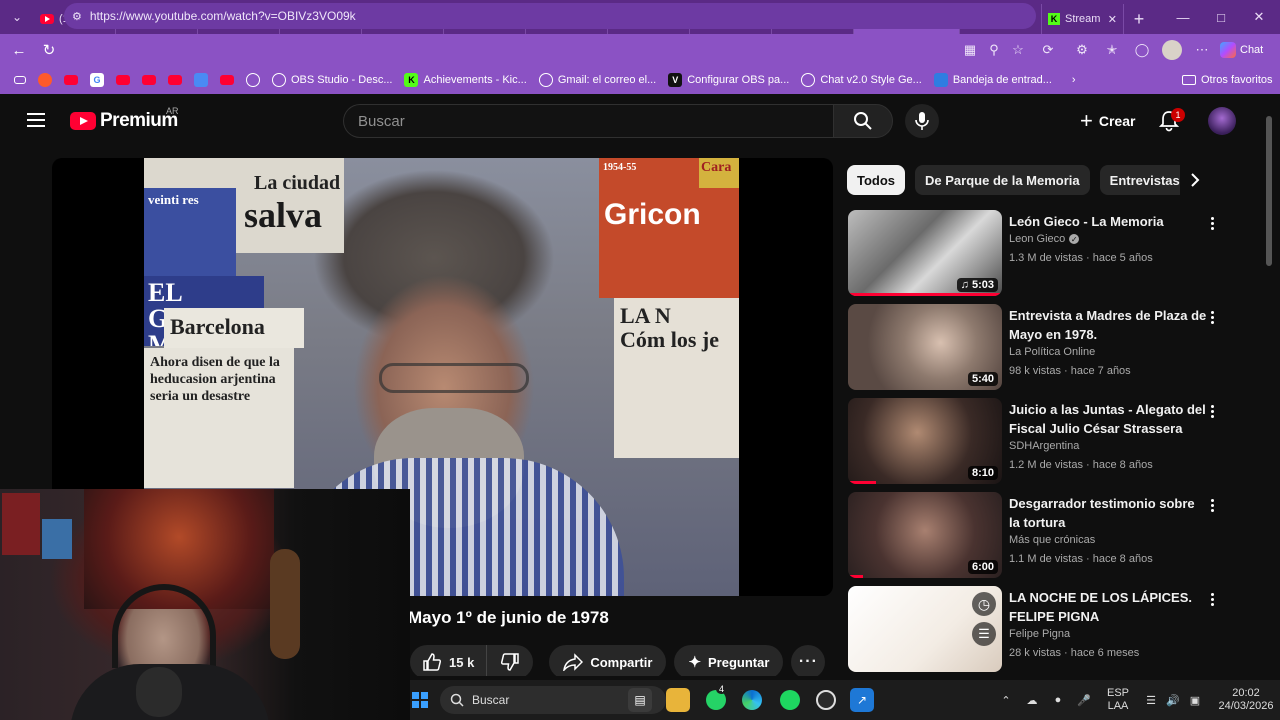 This screenshot has height=720, width=1280. I want to click on windows-start-icon, so click(420, 700).